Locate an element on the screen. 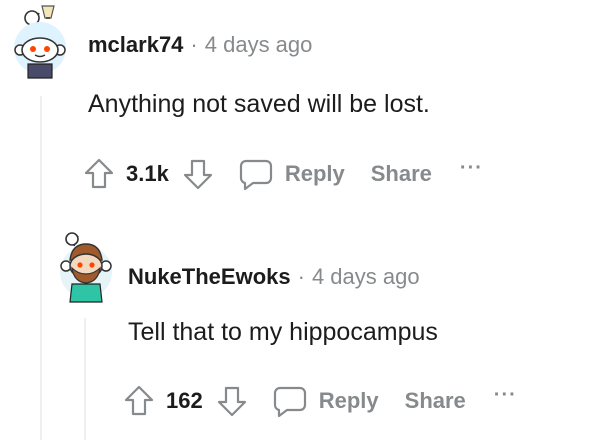  comment-body: Tell that to my hippocampus is located at coordinates (283, 332).